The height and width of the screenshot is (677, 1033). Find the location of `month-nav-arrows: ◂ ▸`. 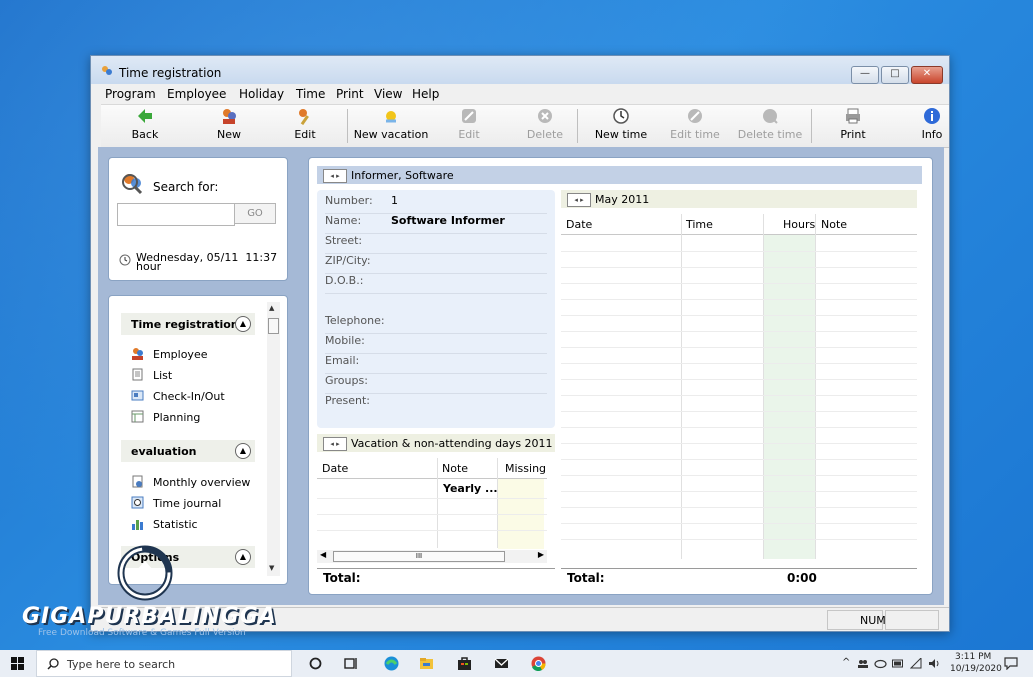

month-nav-arrows: ◂ ▸ is located at coordinates (579, 200).